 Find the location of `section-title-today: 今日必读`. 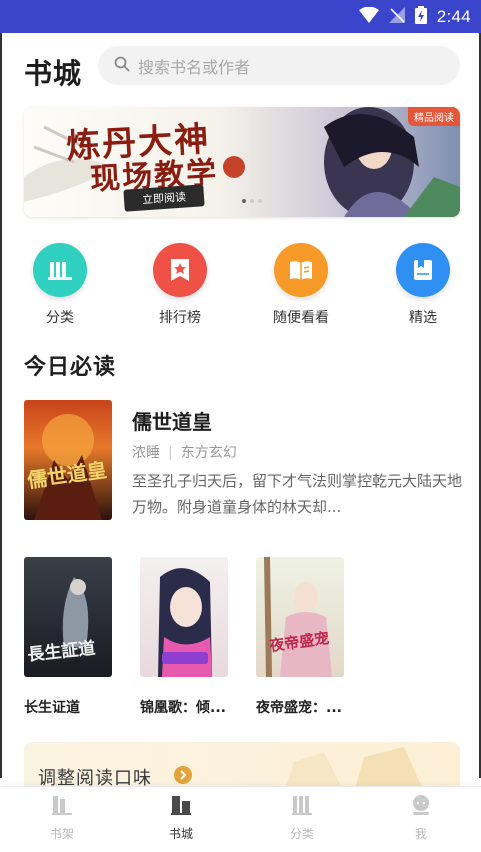

section-title-today: 今日必读 is located at coordinates (70, 367).